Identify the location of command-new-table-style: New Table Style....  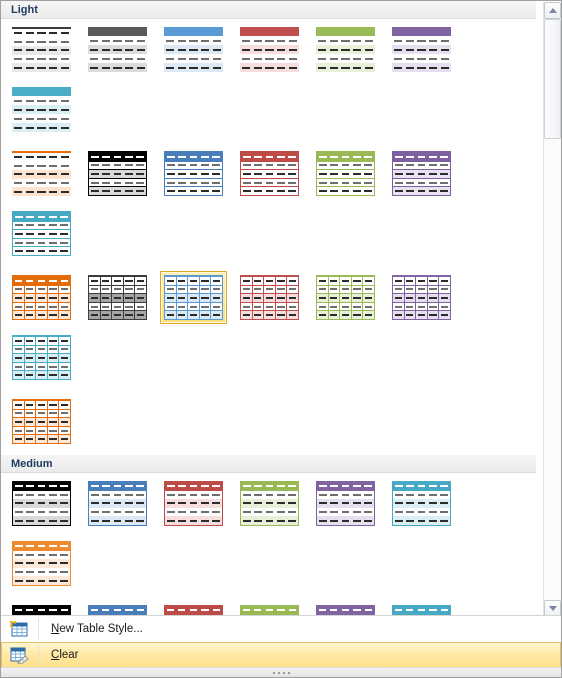
(281, 629).